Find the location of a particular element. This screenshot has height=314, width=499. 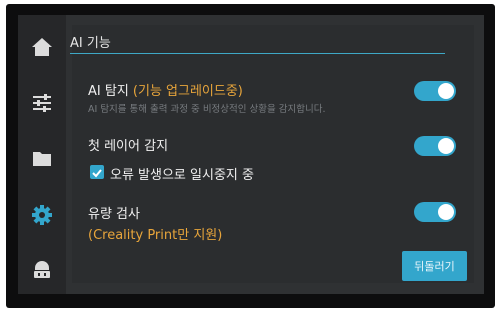

sidebar-item-files is located at coordinates (42, 159).